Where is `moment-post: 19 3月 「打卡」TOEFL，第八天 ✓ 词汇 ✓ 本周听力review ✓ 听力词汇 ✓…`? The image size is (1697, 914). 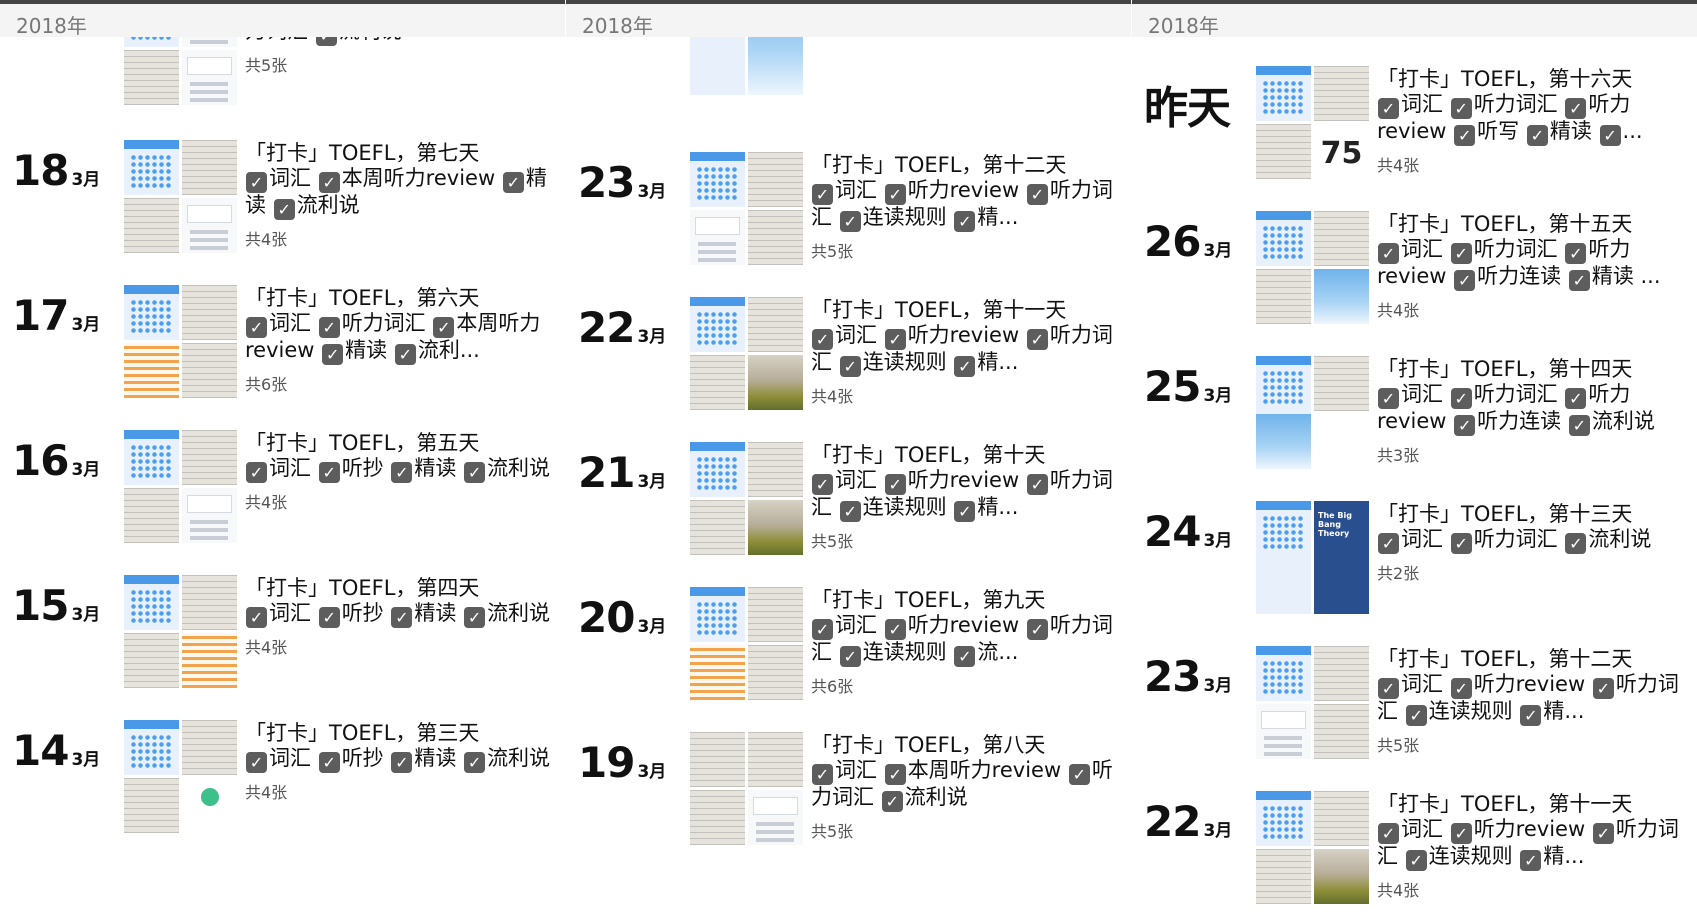 moment-post: 19 3月 「打卡」TOEFL，第八天 ✓ 词汇 ✓ 本周听力review ✓ 听力词汇 ✓… is located at coordinates (848, 802).